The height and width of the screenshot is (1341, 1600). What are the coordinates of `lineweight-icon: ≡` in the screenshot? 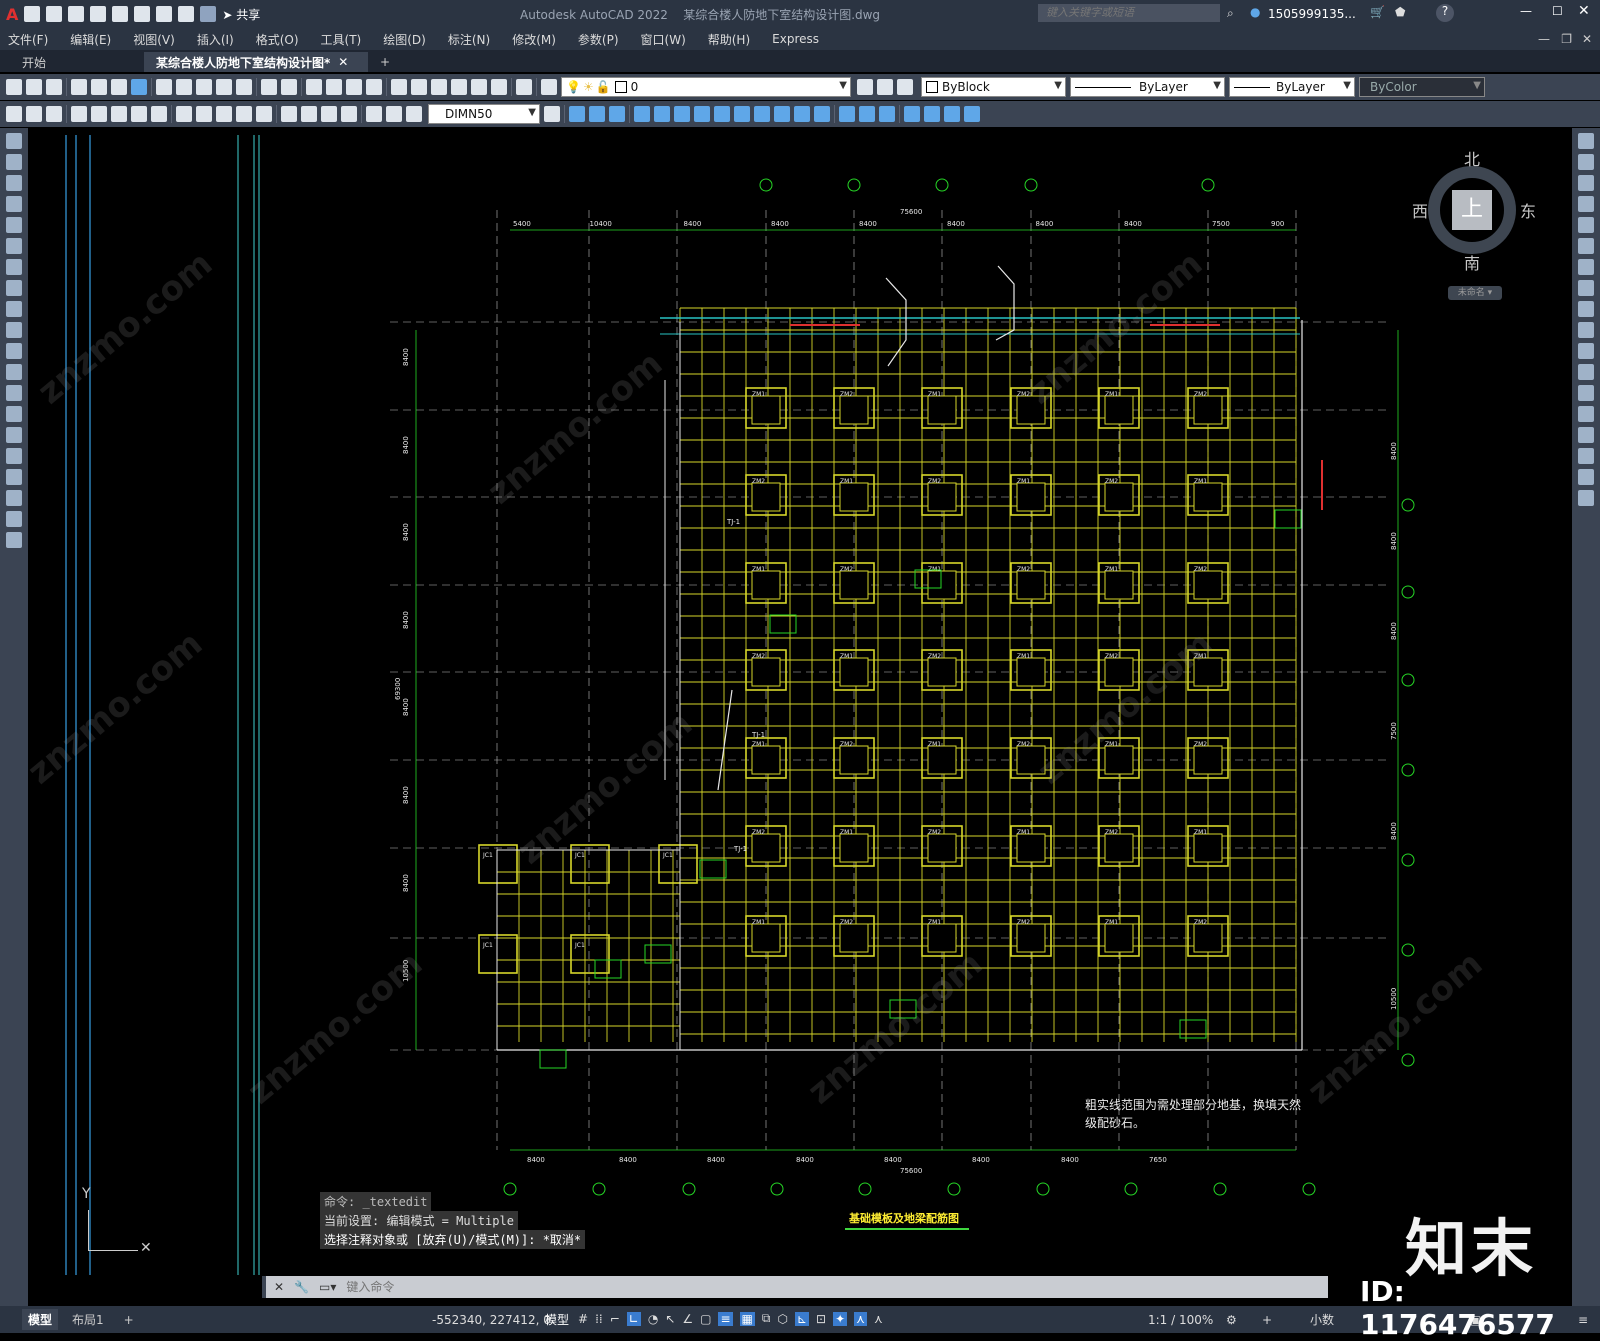 It's located at (725, 1318).